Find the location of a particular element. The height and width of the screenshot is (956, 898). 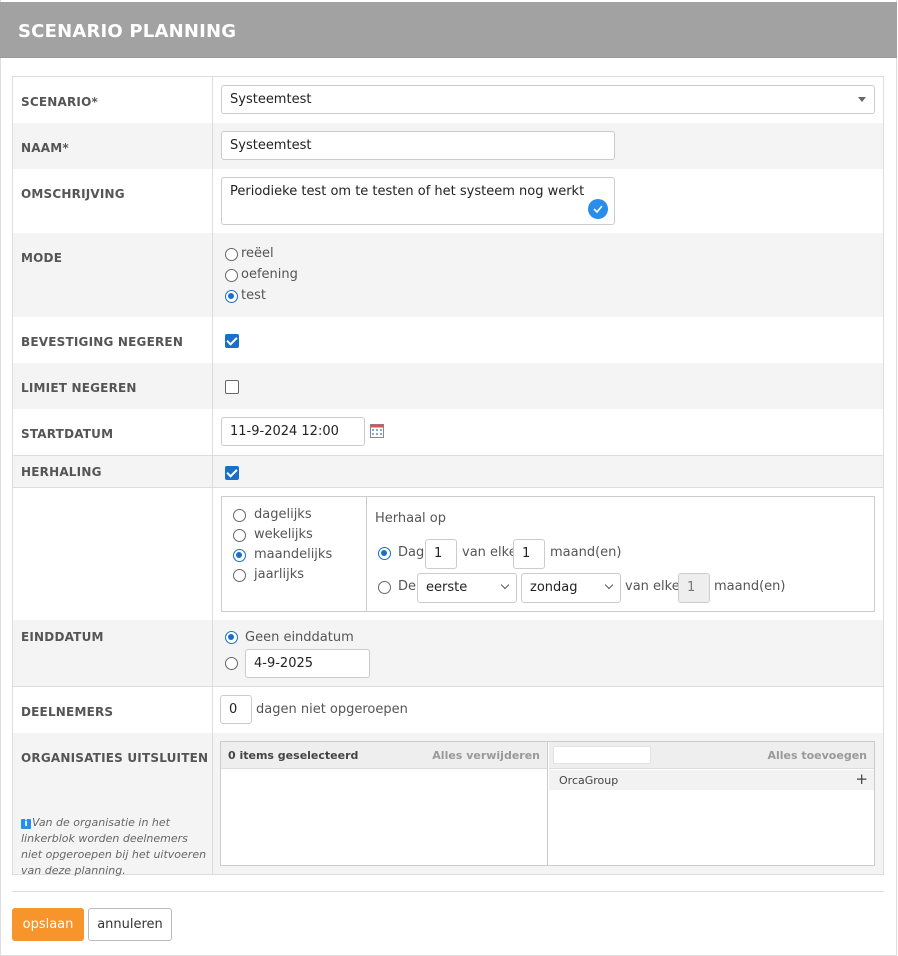

ordinal-value: eerste is located at coordinates (447, 587).